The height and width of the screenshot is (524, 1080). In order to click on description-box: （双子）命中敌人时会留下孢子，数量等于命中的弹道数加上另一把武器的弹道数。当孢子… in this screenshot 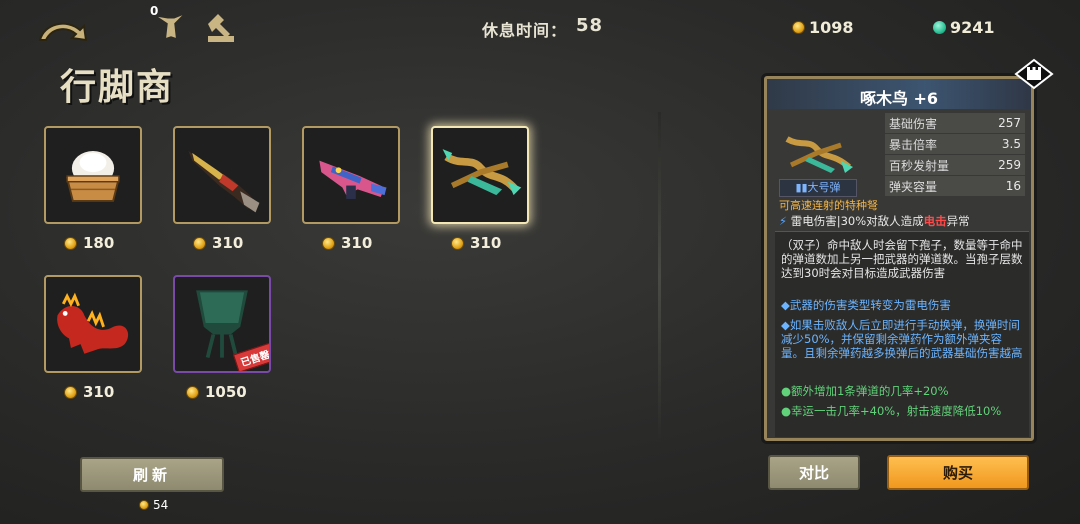, I will do `click(902, 334)`.